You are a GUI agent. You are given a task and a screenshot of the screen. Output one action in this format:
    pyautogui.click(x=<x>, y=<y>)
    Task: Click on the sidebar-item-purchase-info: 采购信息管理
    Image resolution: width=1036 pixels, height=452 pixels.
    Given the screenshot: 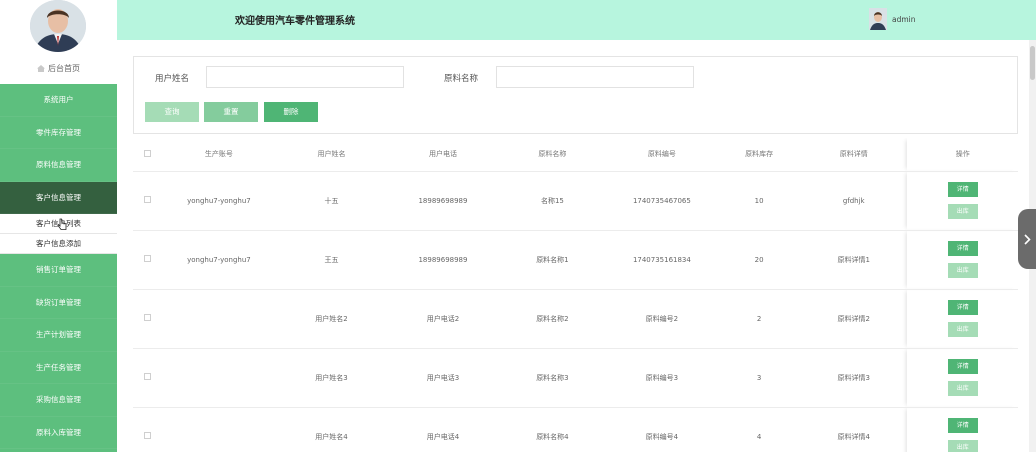 What is the action you would take?
    pyautogui.click(x=58, y=400)
    